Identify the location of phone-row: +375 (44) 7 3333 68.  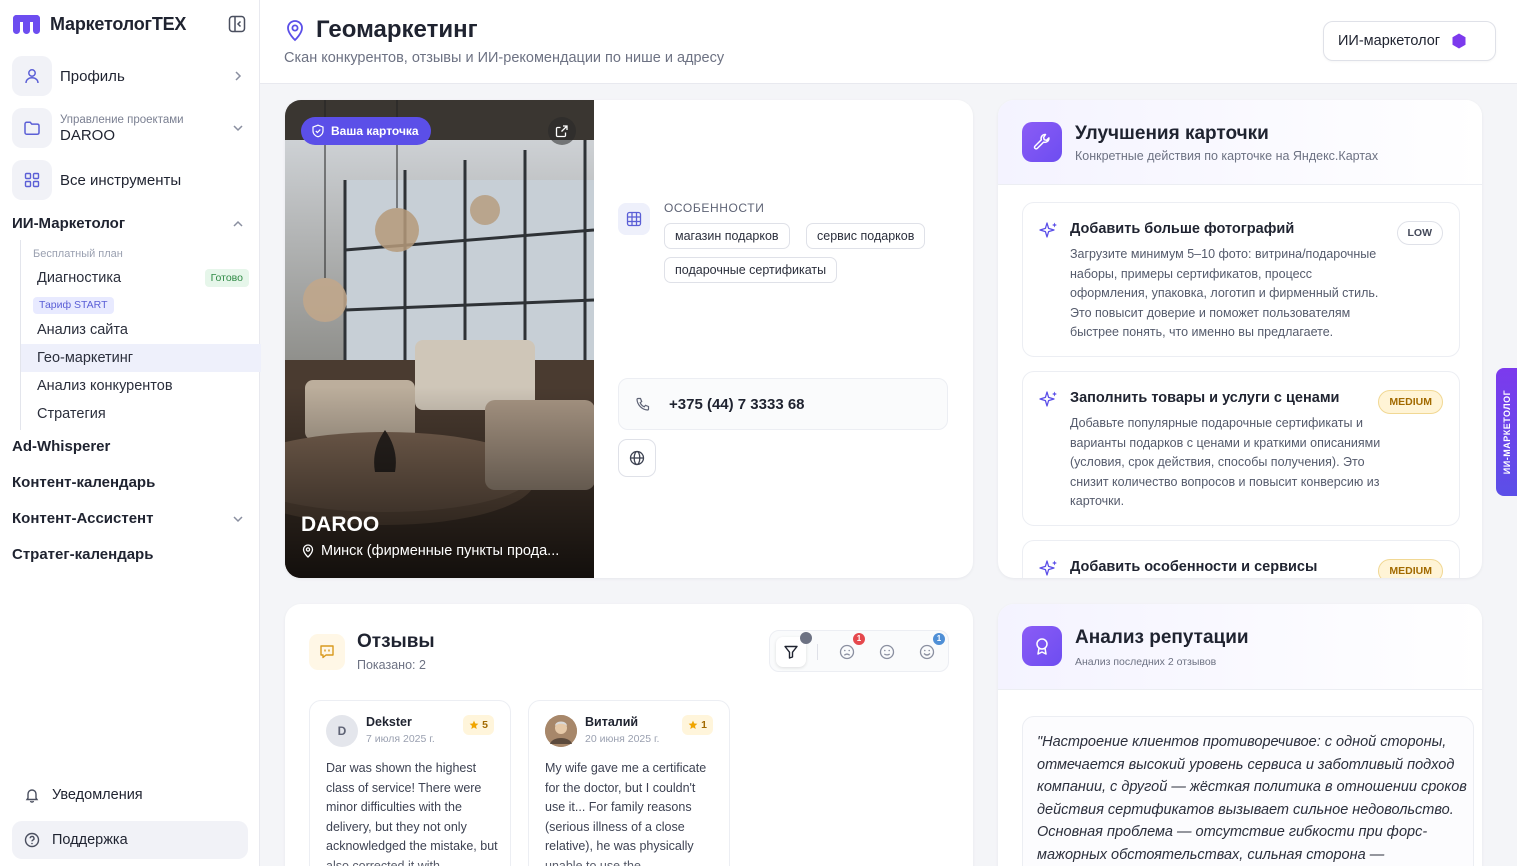
(783, 404).